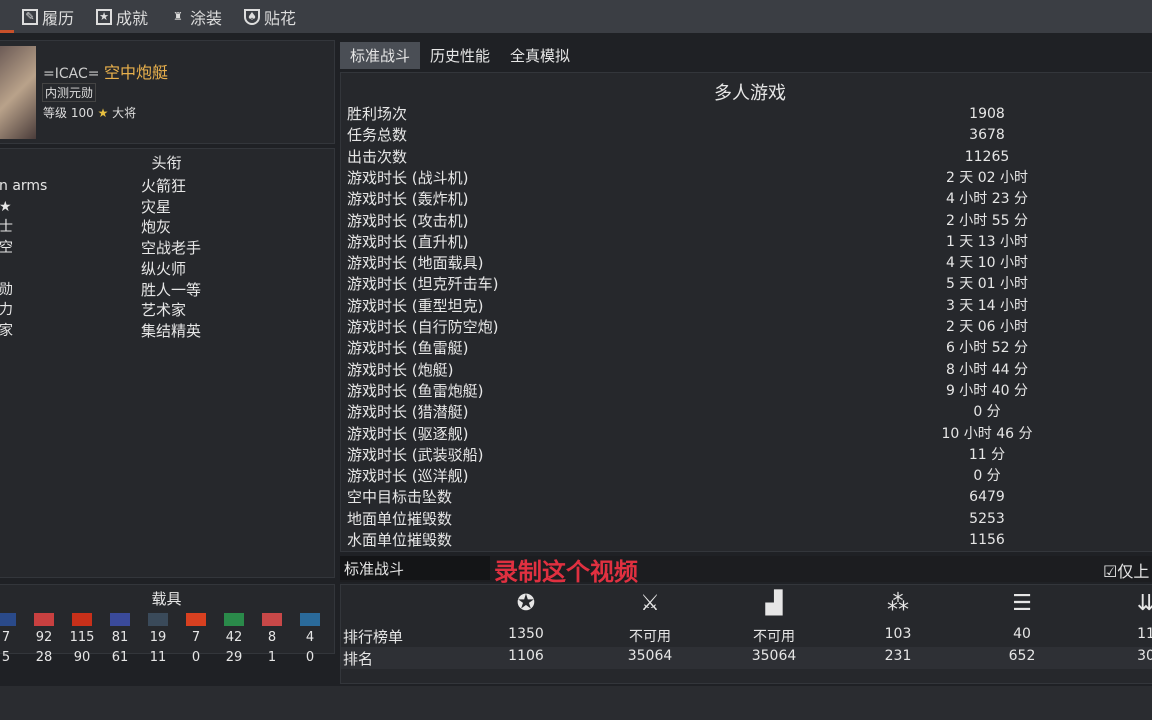  I want to click on stat-row: 游戏时长 (直升机) 1 天 13 小时, so click(747, 242).